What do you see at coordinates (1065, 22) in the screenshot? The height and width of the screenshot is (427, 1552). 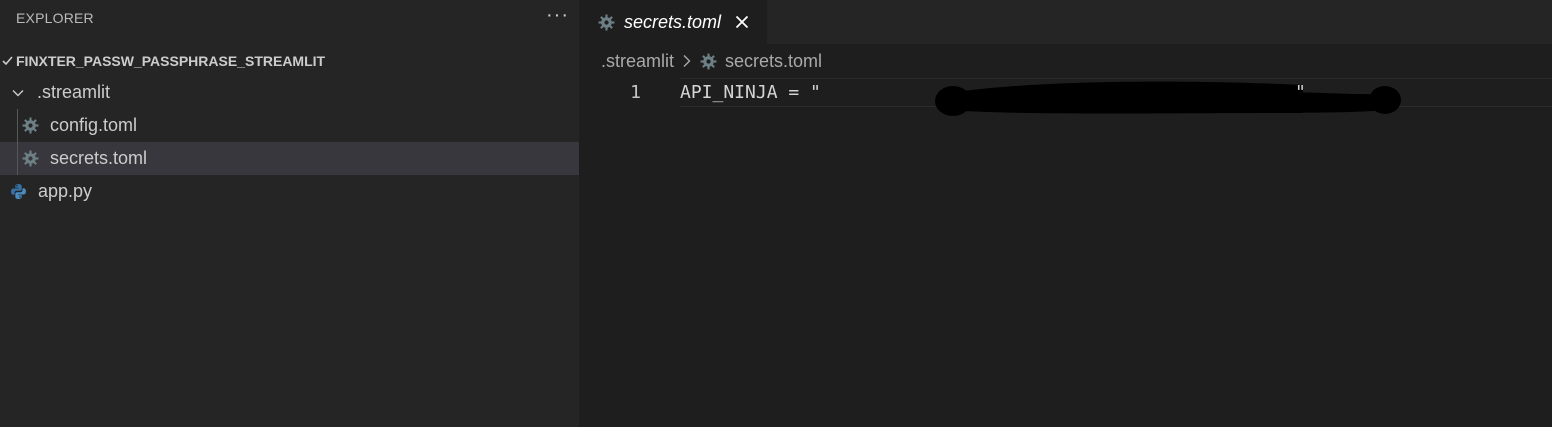 I see `tab-bar: secrets.toml` at bounding box center [1065, 22].